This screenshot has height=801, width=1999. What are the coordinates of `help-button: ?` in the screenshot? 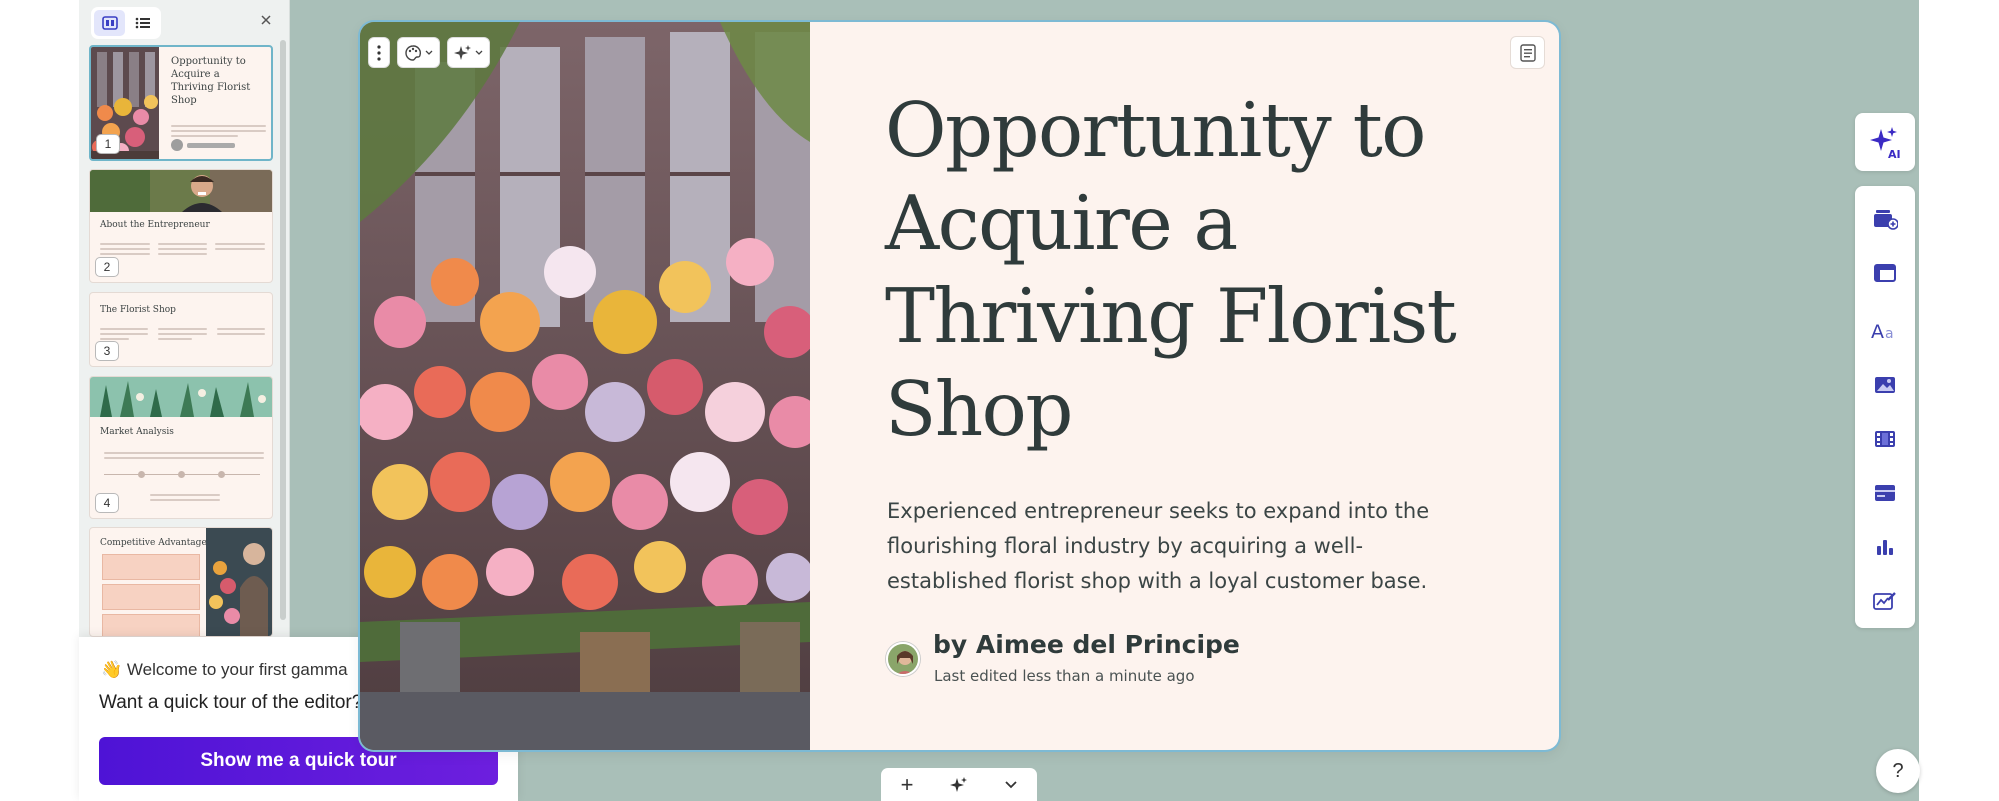 It's located at (1898, 771).